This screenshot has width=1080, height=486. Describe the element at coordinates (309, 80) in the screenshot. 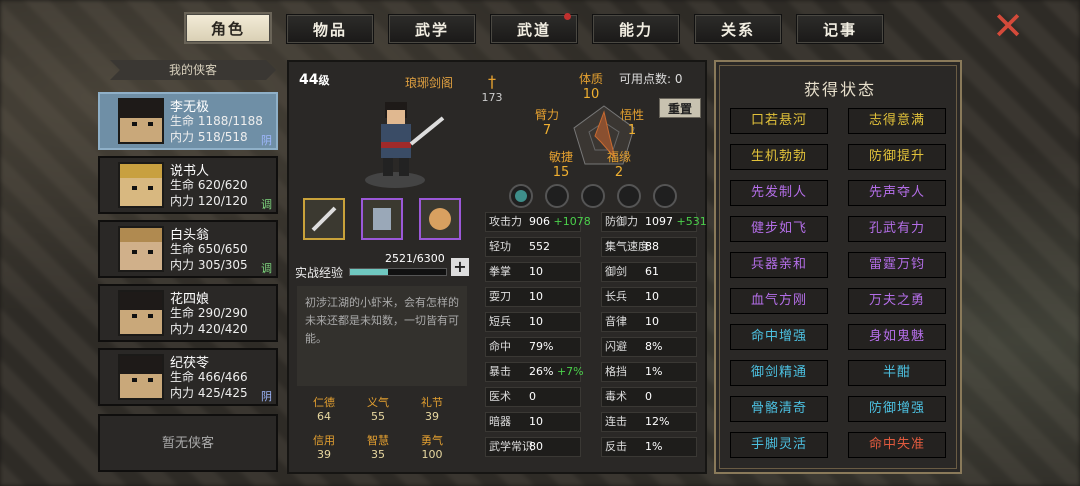

I see `level-value: 44` at that location.